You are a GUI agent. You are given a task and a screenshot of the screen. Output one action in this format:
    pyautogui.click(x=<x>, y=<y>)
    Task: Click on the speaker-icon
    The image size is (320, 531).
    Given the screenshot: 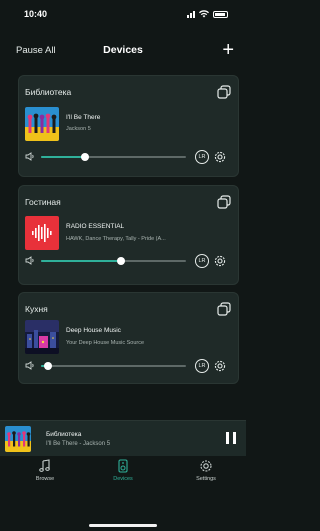 What is the action you would take?
    pyautogui.click(x=123, y=466)
    